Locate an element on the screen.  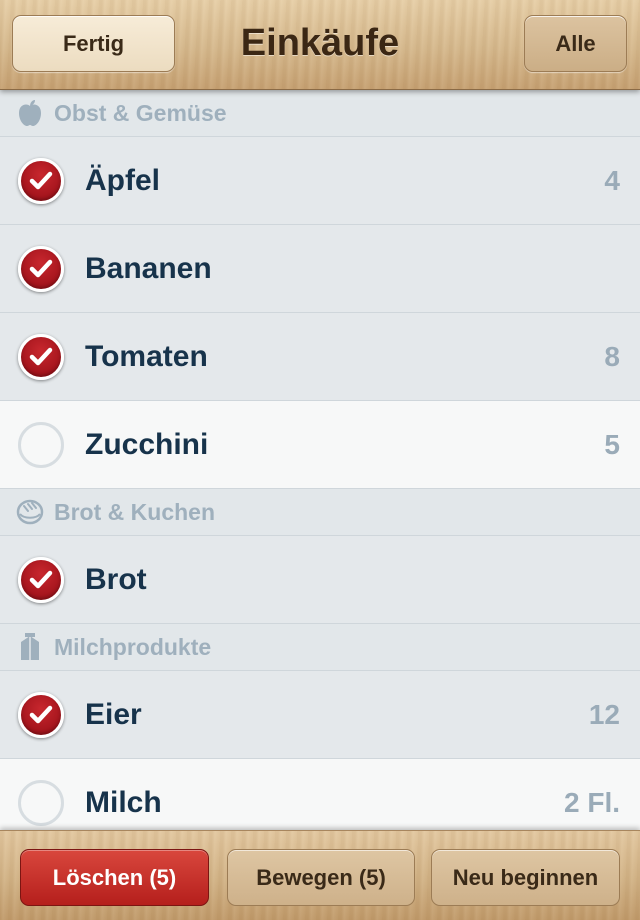
done-button: Fertig is located at coordinates (93, 43).